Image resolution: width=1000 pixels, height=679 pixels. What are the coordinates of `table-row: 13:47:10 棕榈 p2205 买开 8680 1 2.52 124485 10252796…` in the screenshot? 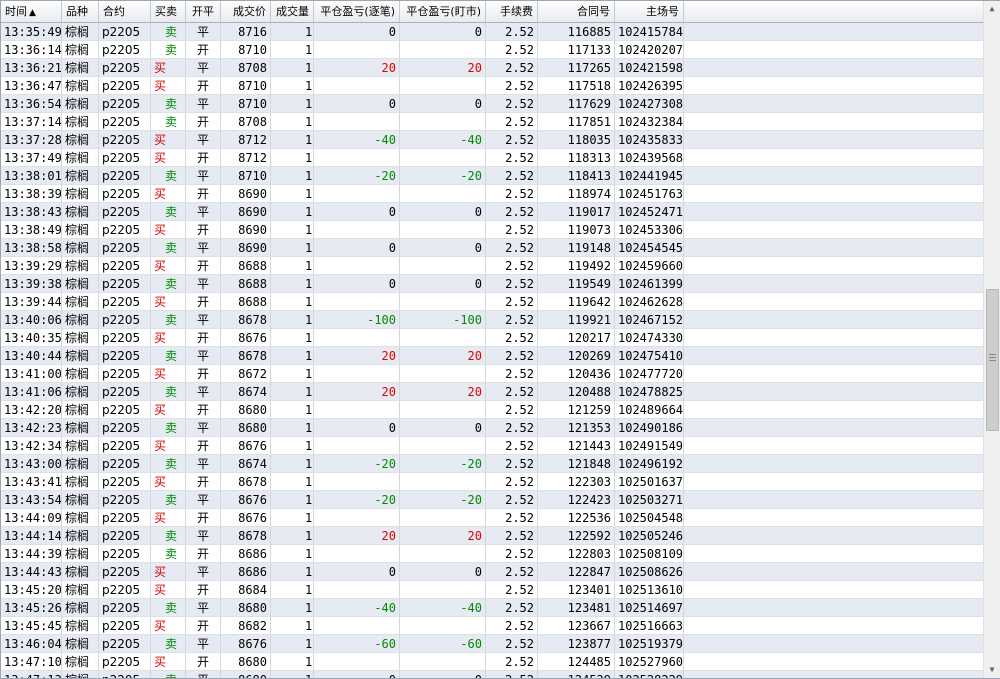 It's located at (492, 662).